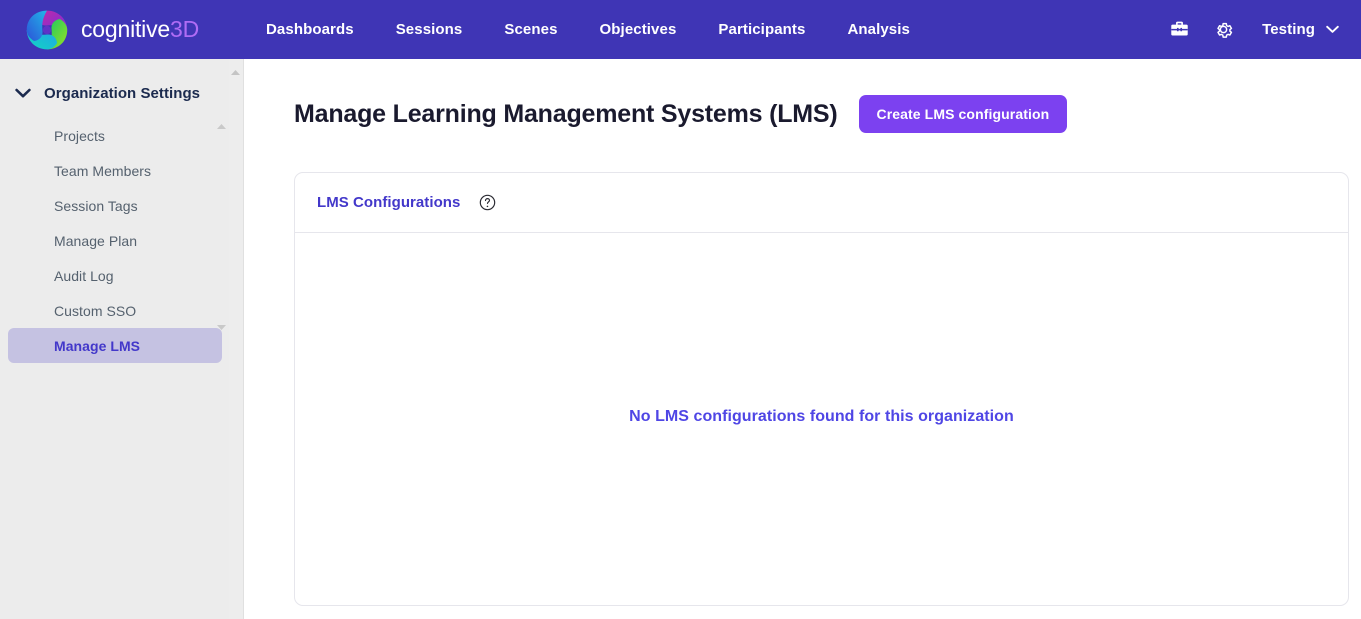 The height and width of the screenshot is (619, 1361). I want to click on toolbox-icon, so click(1179, 30).